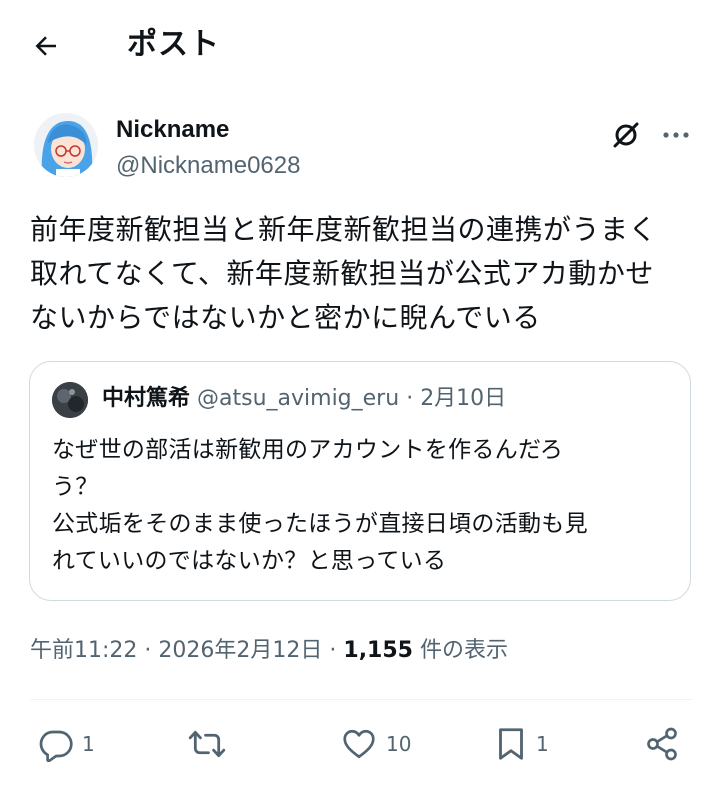 This screenshot has width=720, height=802. I want to click on bookmark-icon, so click(511, 744).